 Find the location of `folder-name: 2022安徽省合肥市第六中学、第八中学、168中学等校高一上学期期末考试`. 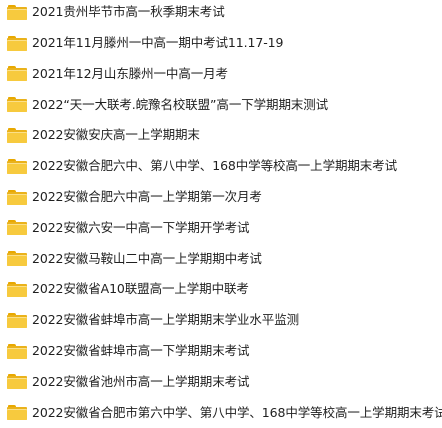

folder-name: 2022安徽省合肥市第六中学、第八中学、168中学等校高一上学期期末考试 is located at coordinates (237, 412).